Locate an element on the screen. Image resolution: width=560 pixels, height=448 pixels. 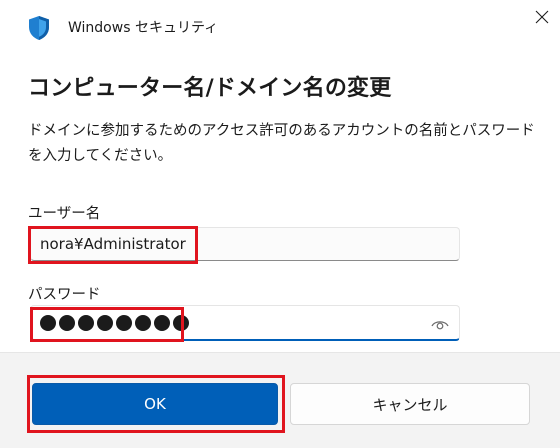
dialog-heading: コンピューター名/ドメイン名の変更 is located at coordinates (210, 88).